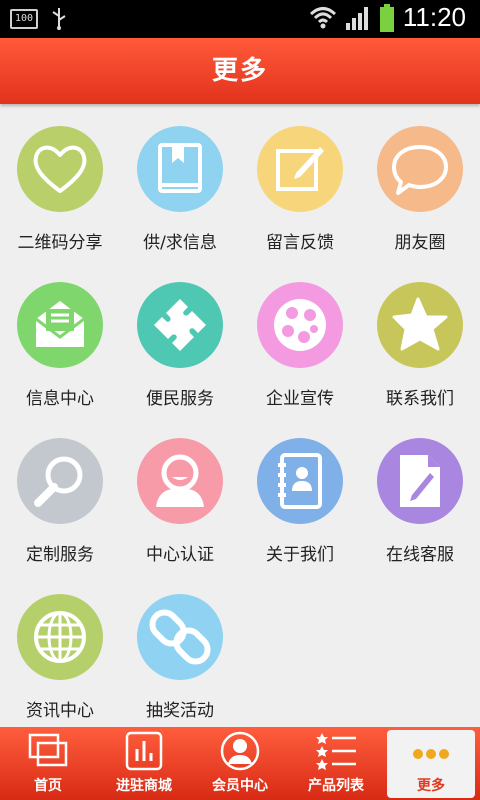  I want to click on page-title: 更多, so click(239, 71).